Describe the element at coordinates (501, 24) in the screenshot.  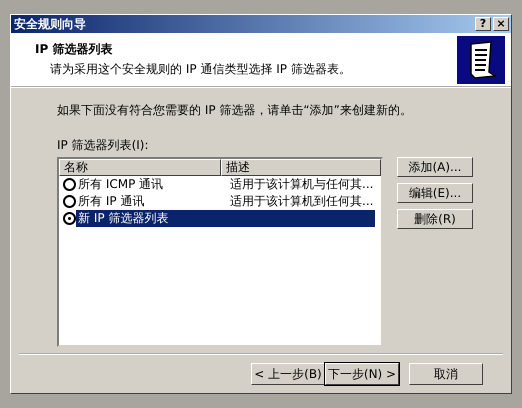
I see `close-button: ×` at that location.